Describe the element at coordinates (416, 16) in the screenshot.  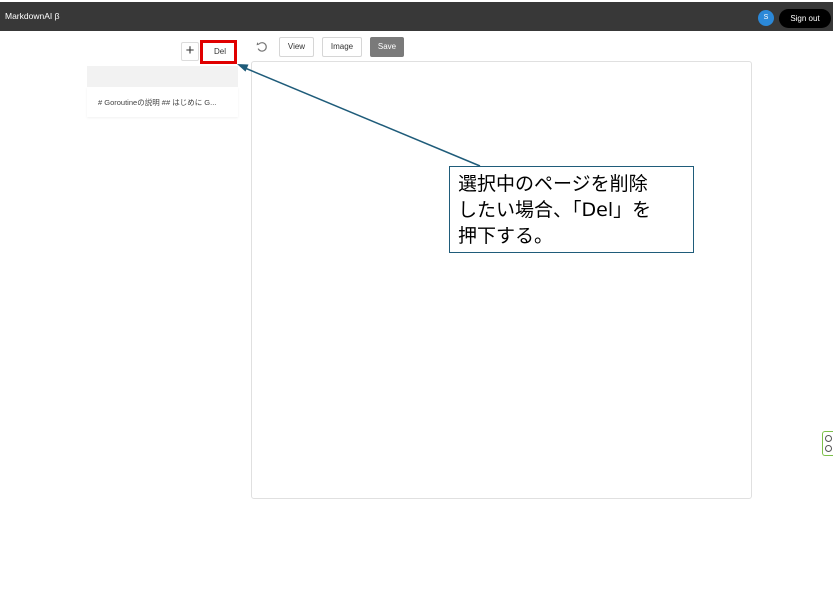
I see `app-header: MarkdownAI β S Sign out` at that location.